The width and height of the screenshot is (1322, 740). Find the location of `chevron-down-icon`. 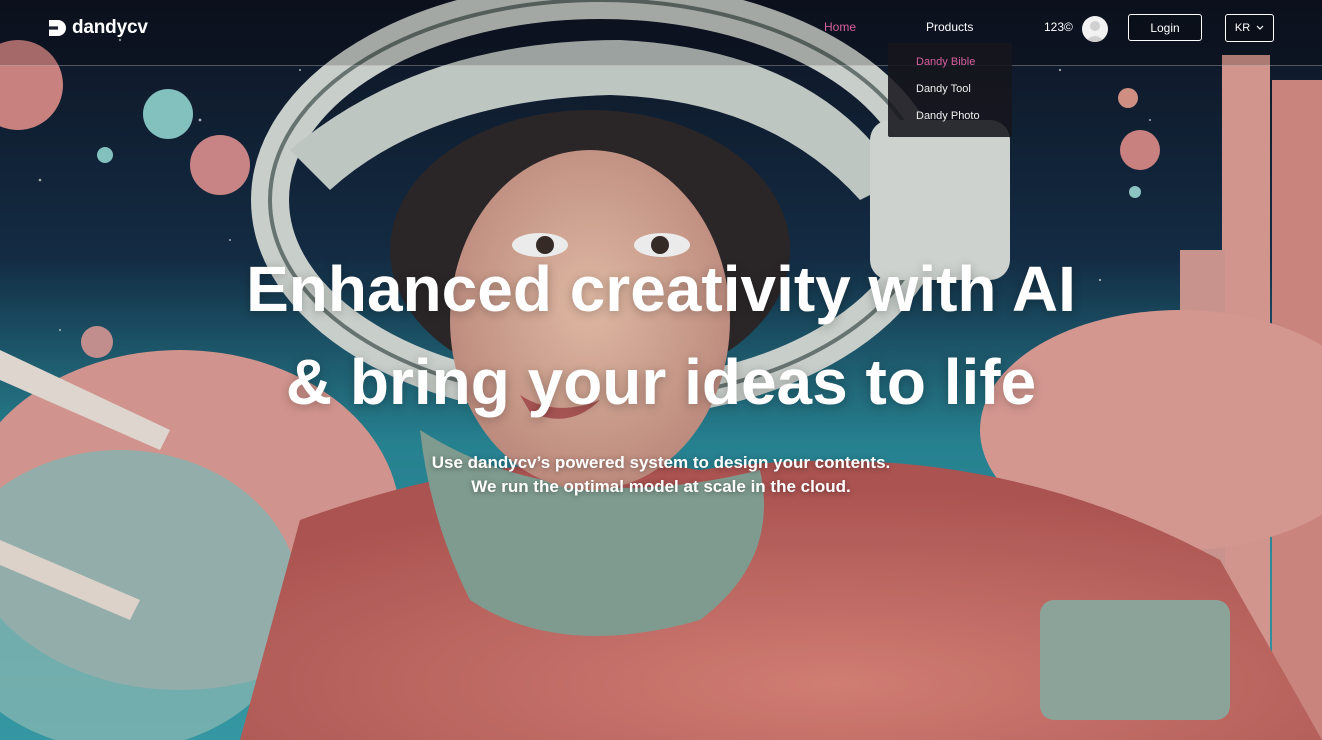

chevron-down-icon is located at coordinates (1260, 27).